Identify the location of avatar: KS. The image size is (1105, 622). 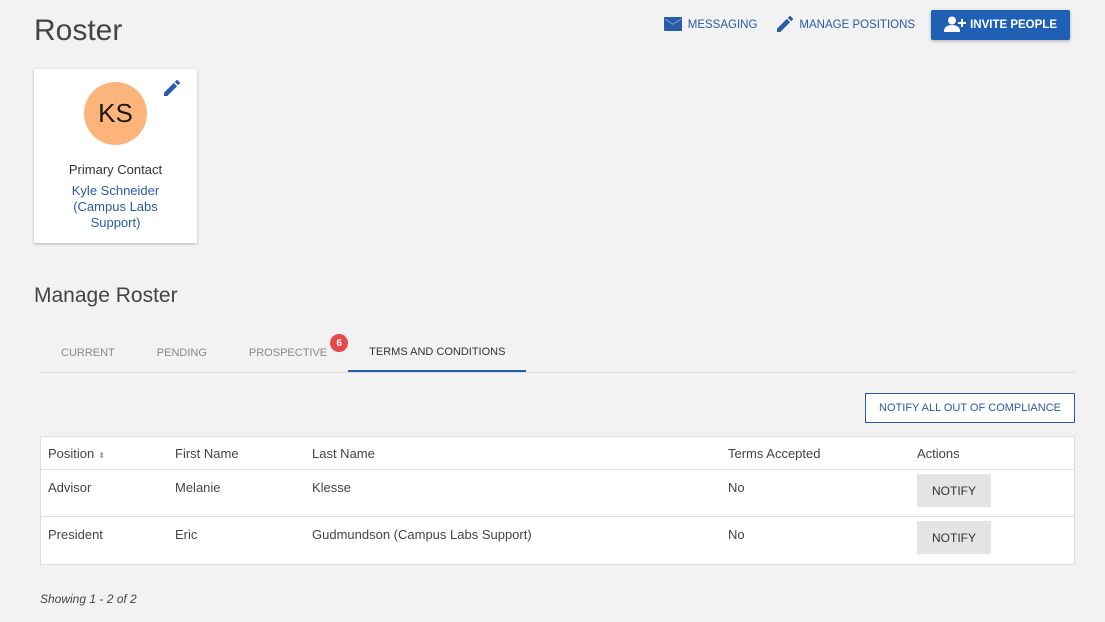
(115, 113).